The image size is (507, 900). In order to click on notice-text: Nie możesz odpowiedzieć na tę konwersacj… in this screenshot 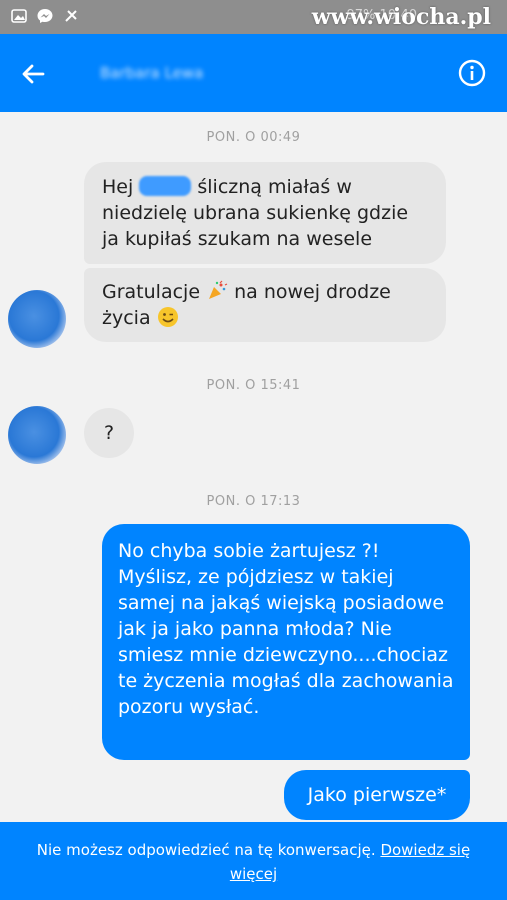, I will do `click(206, 850)`.